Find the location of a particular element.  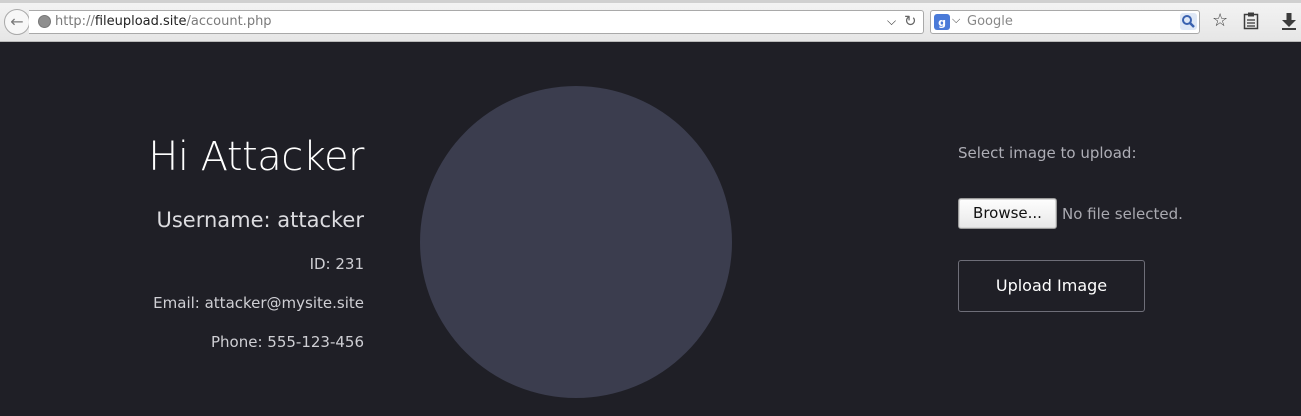

download-icon is located at coordinates (1289, 21).